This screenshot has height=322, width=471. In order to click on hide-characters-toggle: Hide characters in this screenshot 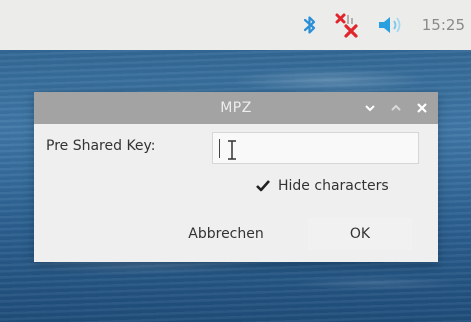, I will do `click(322, 186)`.